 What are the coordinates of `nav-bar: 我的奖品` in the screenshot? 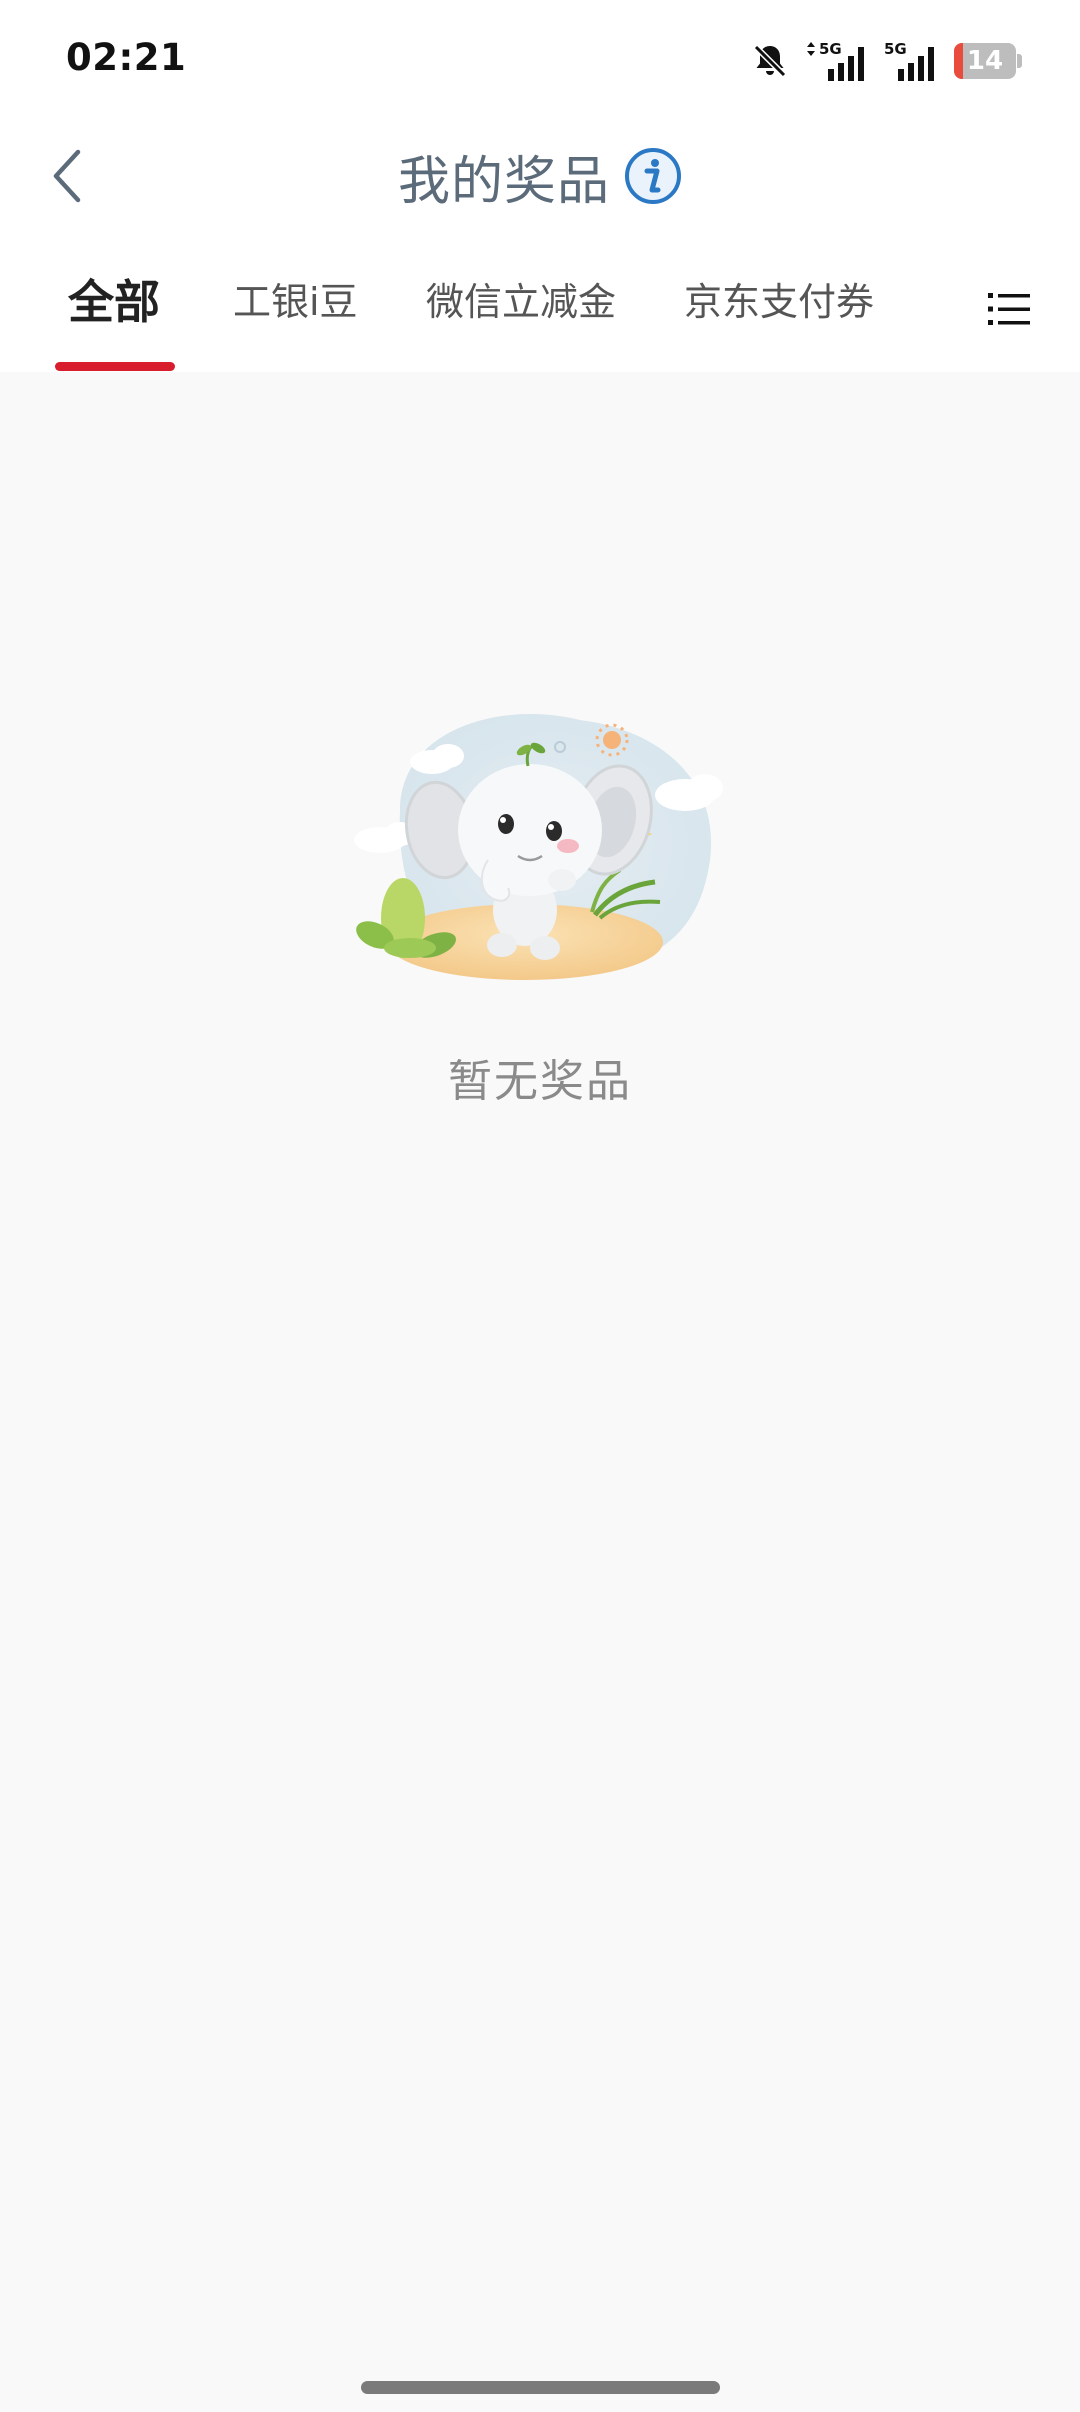 It's located at (540, 176).